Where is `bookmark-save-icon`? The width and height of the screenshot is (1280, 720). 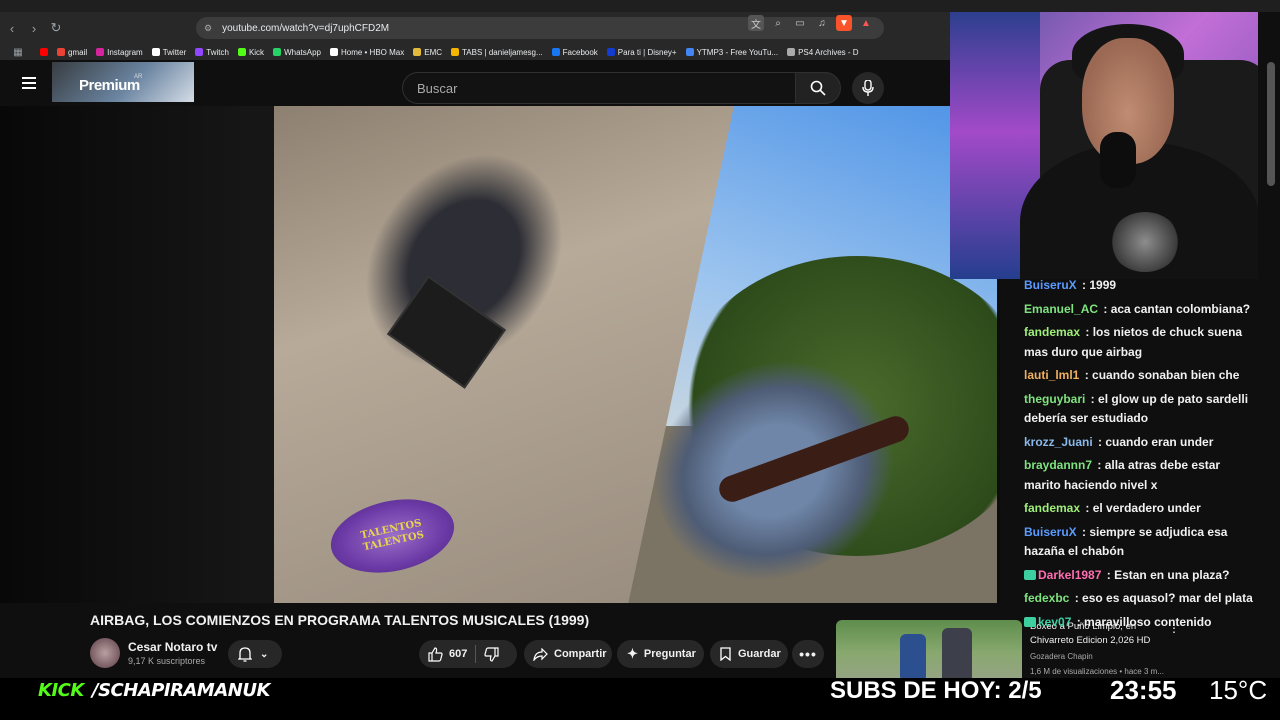
bookmark-save-icon is located at coordinates (725, 654).